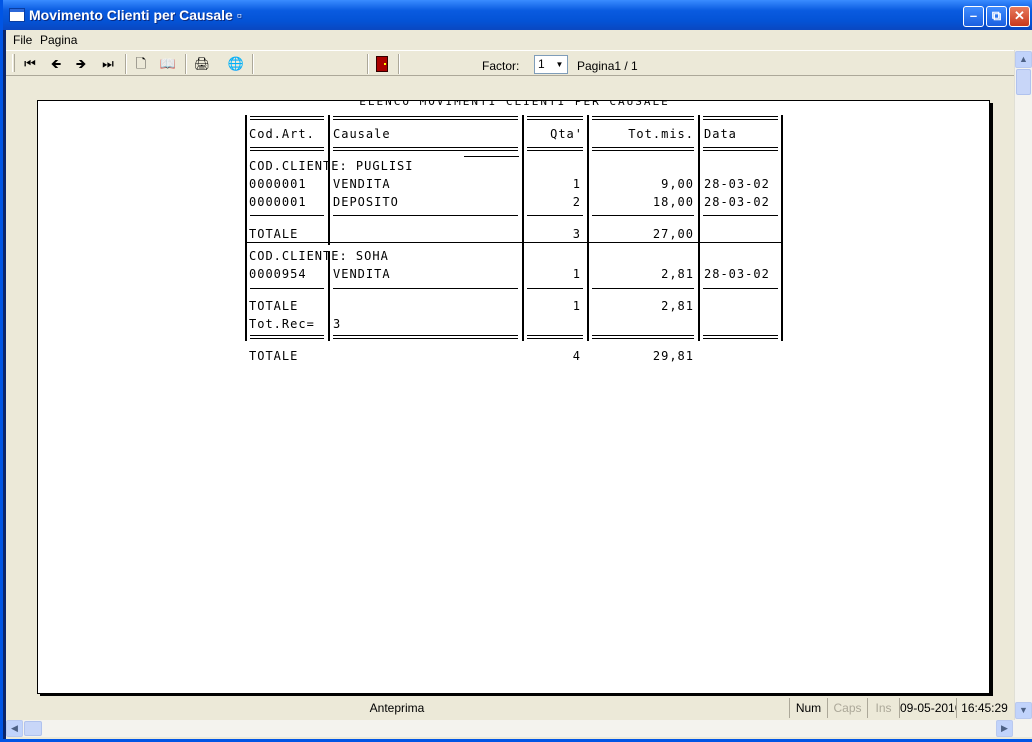 Image resolution: width=1032 pixels, height=742 pixels. What do you see at coordinates (382, 64) in the screenshot?
I see `exit-door-icon` at bounding box center [382, 64].